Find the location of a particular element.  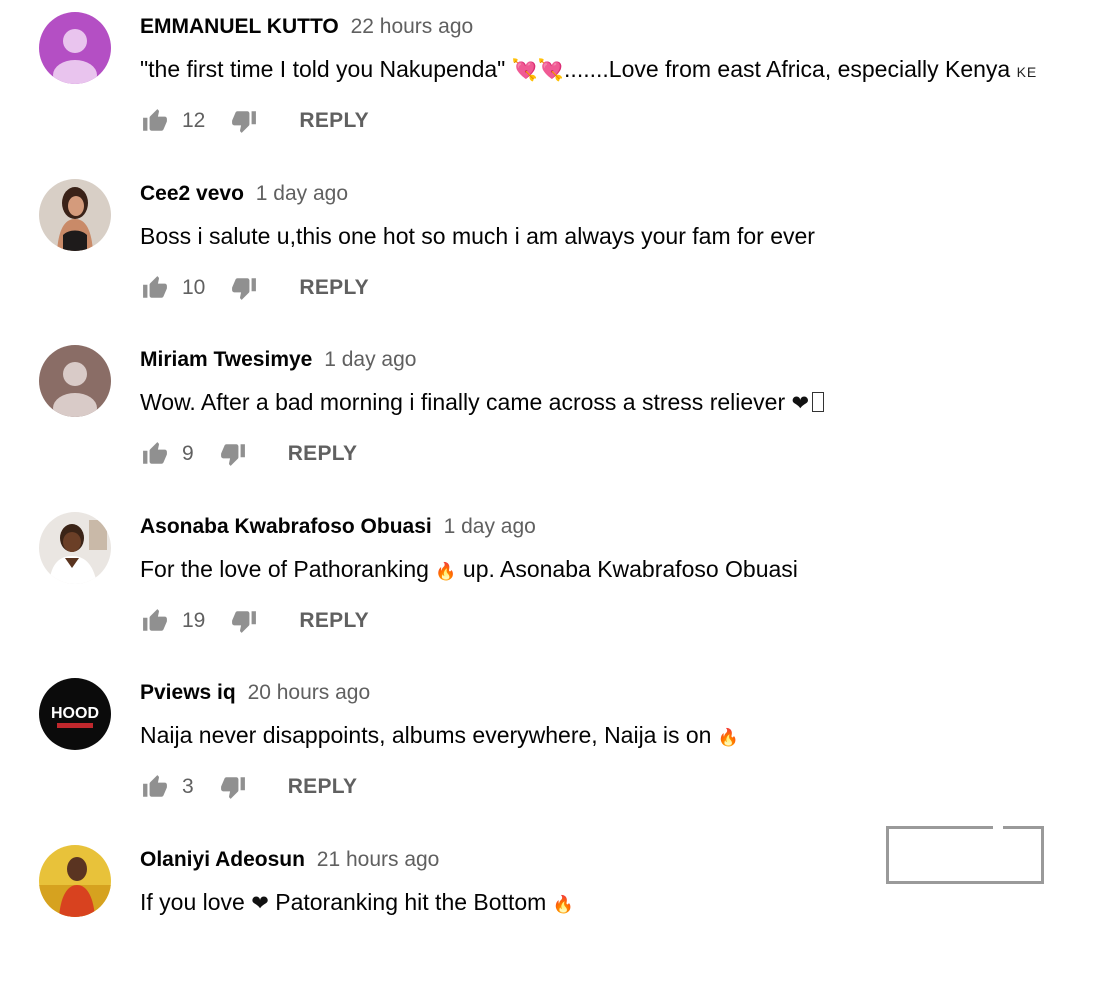

overlay-placeholder-box is located at coordinates (965, 855).